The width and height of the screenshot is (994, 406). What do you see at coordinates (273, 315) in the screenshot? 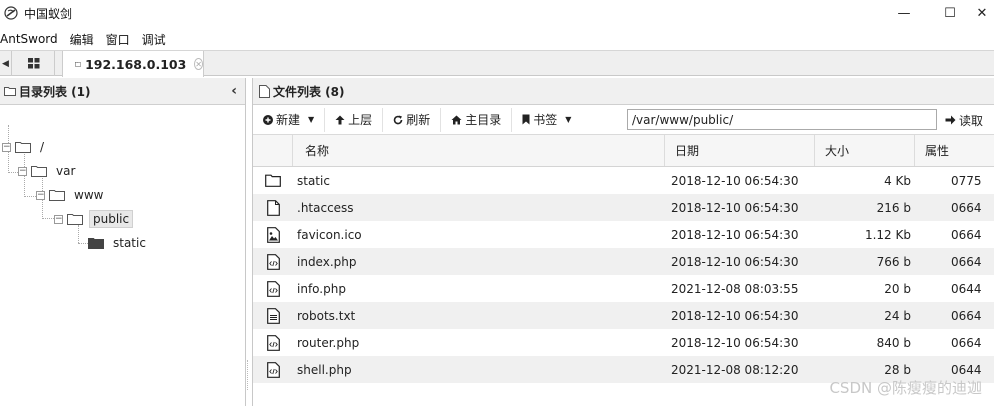
I see `text-file-icon` at bounding box center [273, 315].